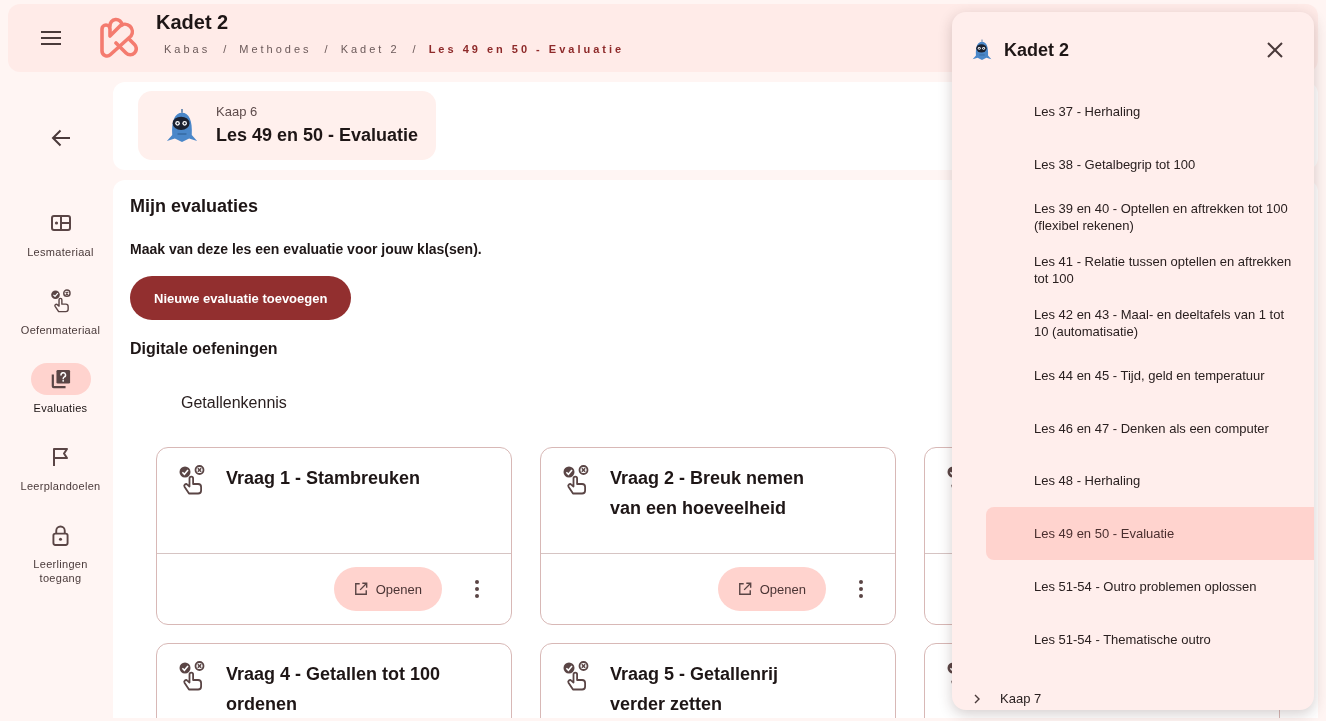 The height and width of the screenshot is (721, 1326). I want to click on breadcrumb-link: Kabas, so click(187, 49).